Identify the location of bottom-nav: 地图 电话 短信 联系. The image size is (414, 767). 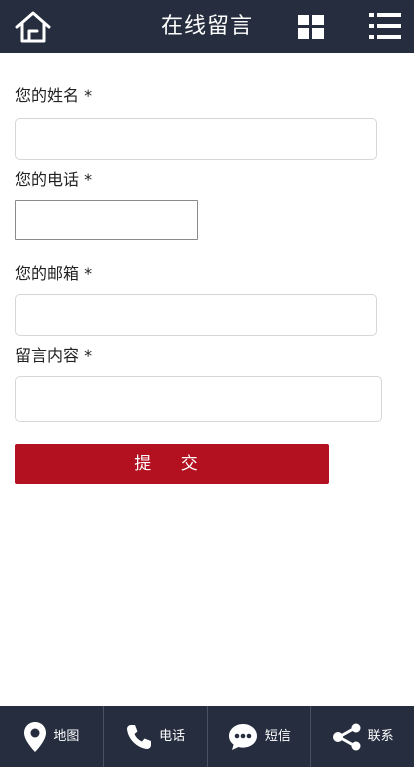
(207, 736).